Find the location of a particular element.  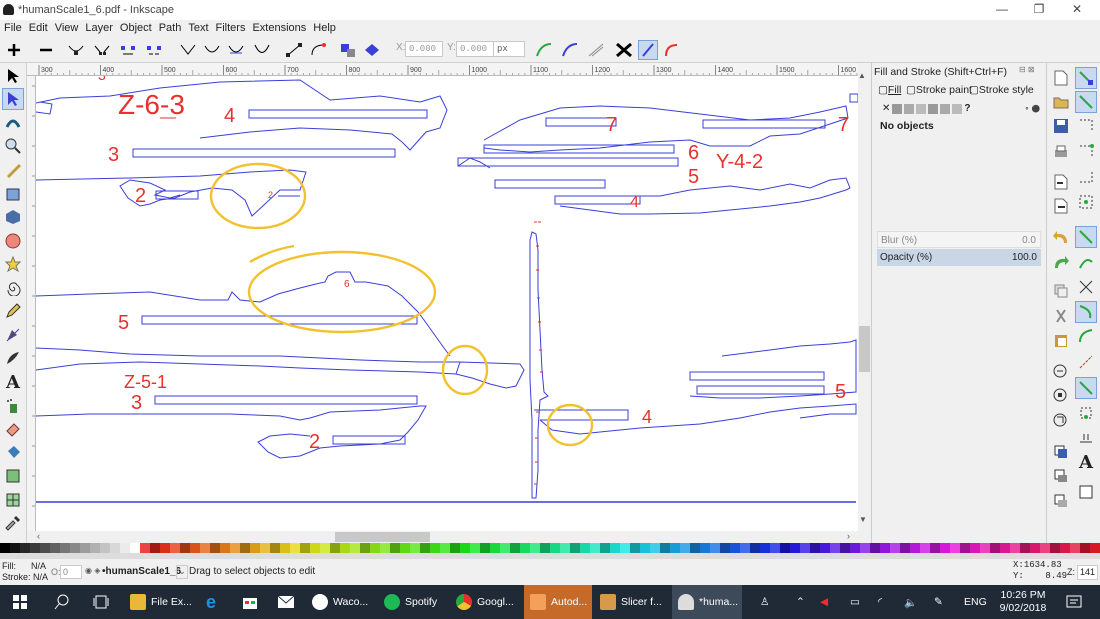

mesh-icon is located at coordinates (13, 500).